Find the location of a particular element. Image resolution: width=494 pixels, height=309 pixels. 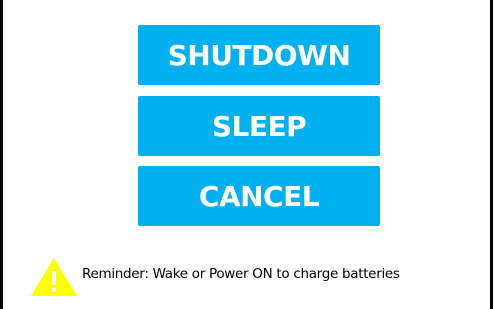

shutdown-button: SHUTDOWN is located at coordinates (259, 55).